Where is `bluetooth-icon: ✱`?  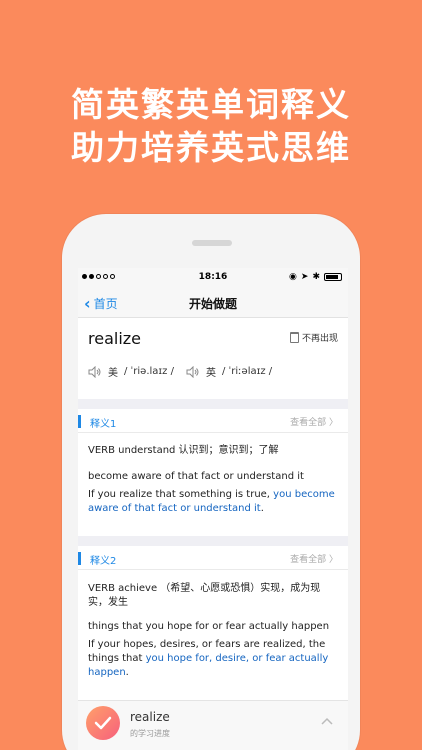
bluetooth-icon: ✱ is located at coordinates (316, 277).